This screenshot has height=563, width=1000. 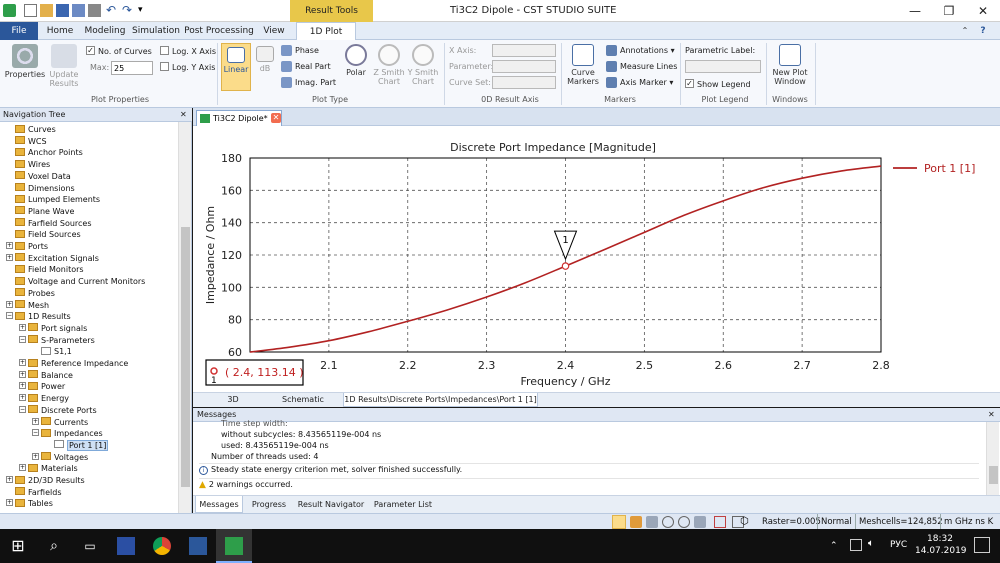 What do you see at coordinates (668, 522) in the screenshot?
I see `zoom-icon` at bounding box center [668, 522].